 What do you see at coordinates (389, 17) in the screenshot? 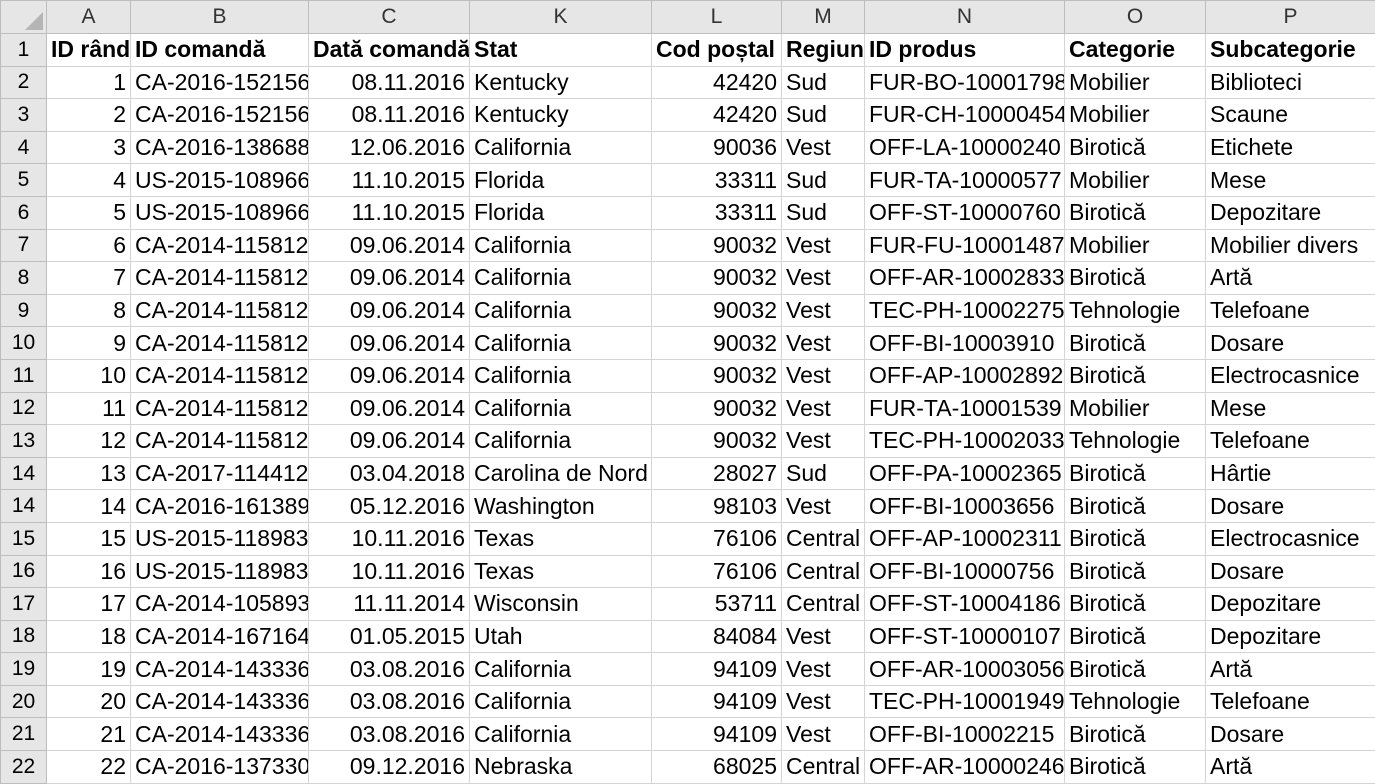
I see `column-header: C` at bounding box center [389, 17].